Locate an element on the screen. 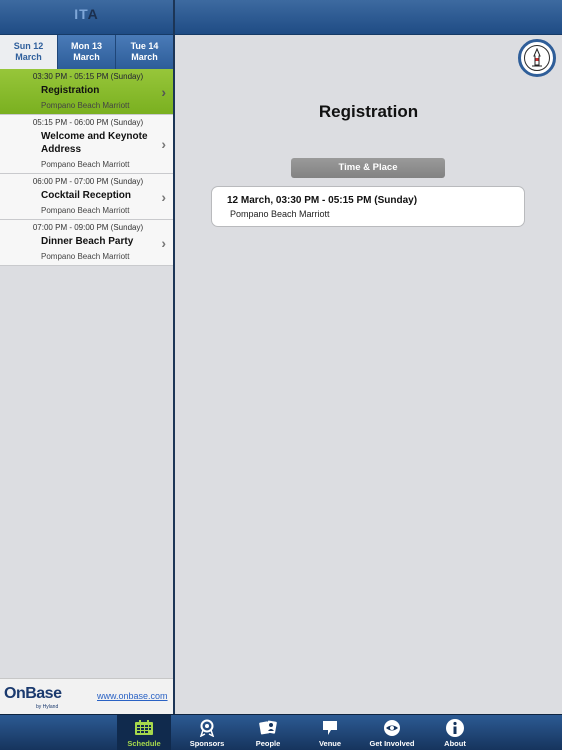 Image resolution: width=562 pixels, height=750 pixels. tab-get-involved: Get Involved is located at coordinates (392, 732).